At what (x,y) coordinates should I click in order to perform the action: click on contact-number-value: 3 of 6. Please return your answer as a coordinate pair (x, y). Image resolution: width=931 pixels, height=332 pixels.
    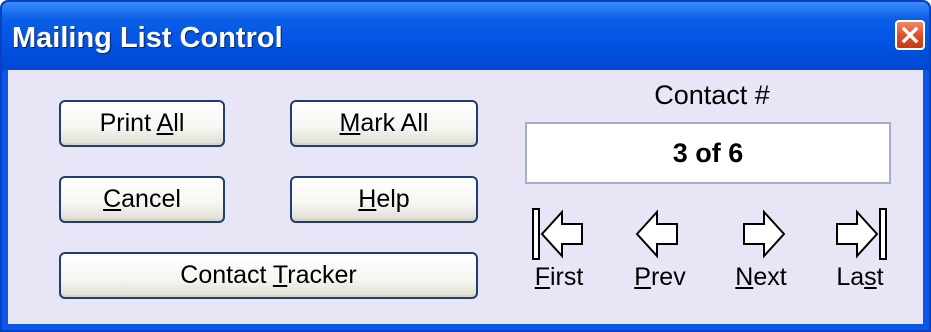
    Looking at the image, I should click on (708, 152).